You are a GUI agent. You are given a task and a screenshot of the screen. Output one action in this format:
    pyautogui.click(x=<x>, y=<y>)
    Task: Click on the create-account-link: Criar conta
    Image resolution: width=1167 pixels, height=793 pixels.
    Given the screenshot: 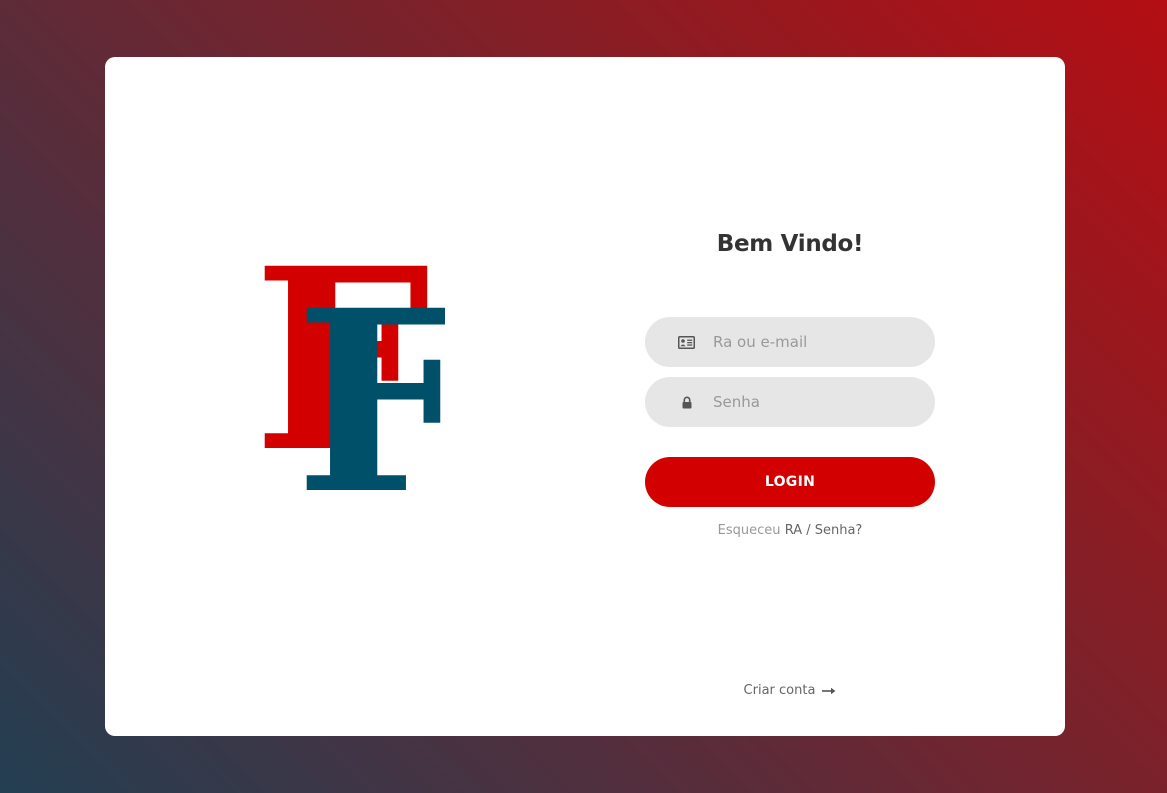 What is the action you would take?
    pyautogui.click(x=790, y=690)
    